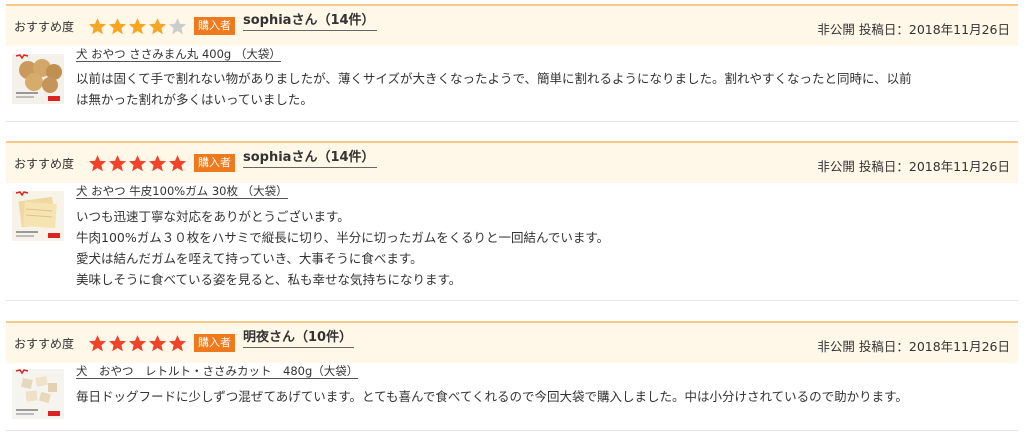  Describe the element at coordinates (217, 371) in the screenshot. I see `product-link: 犬 おやつ レトルト・ささみカット 480g（大袋）` at that location.